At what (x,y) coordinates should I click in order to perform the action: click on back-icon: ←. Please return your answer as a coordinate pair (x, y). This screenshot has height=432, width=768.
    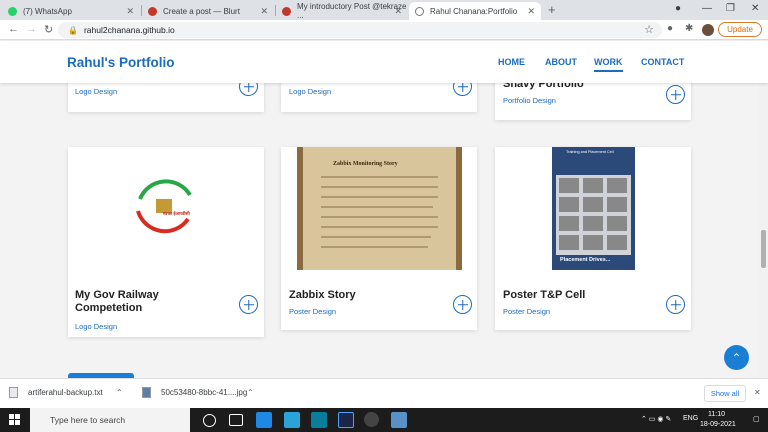
    Looking at the image, I should click on (13, 29).